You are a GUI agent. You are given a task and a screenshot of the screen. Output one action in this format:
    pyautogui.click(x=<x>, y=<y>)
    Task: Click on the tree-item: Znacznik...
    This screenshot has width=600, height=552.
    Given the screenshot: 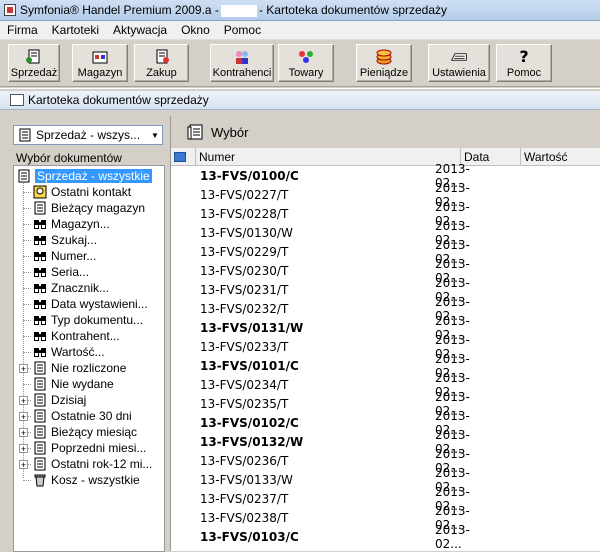 What is the action you would take?
    pyautogui.click(x=70, y=288)
    